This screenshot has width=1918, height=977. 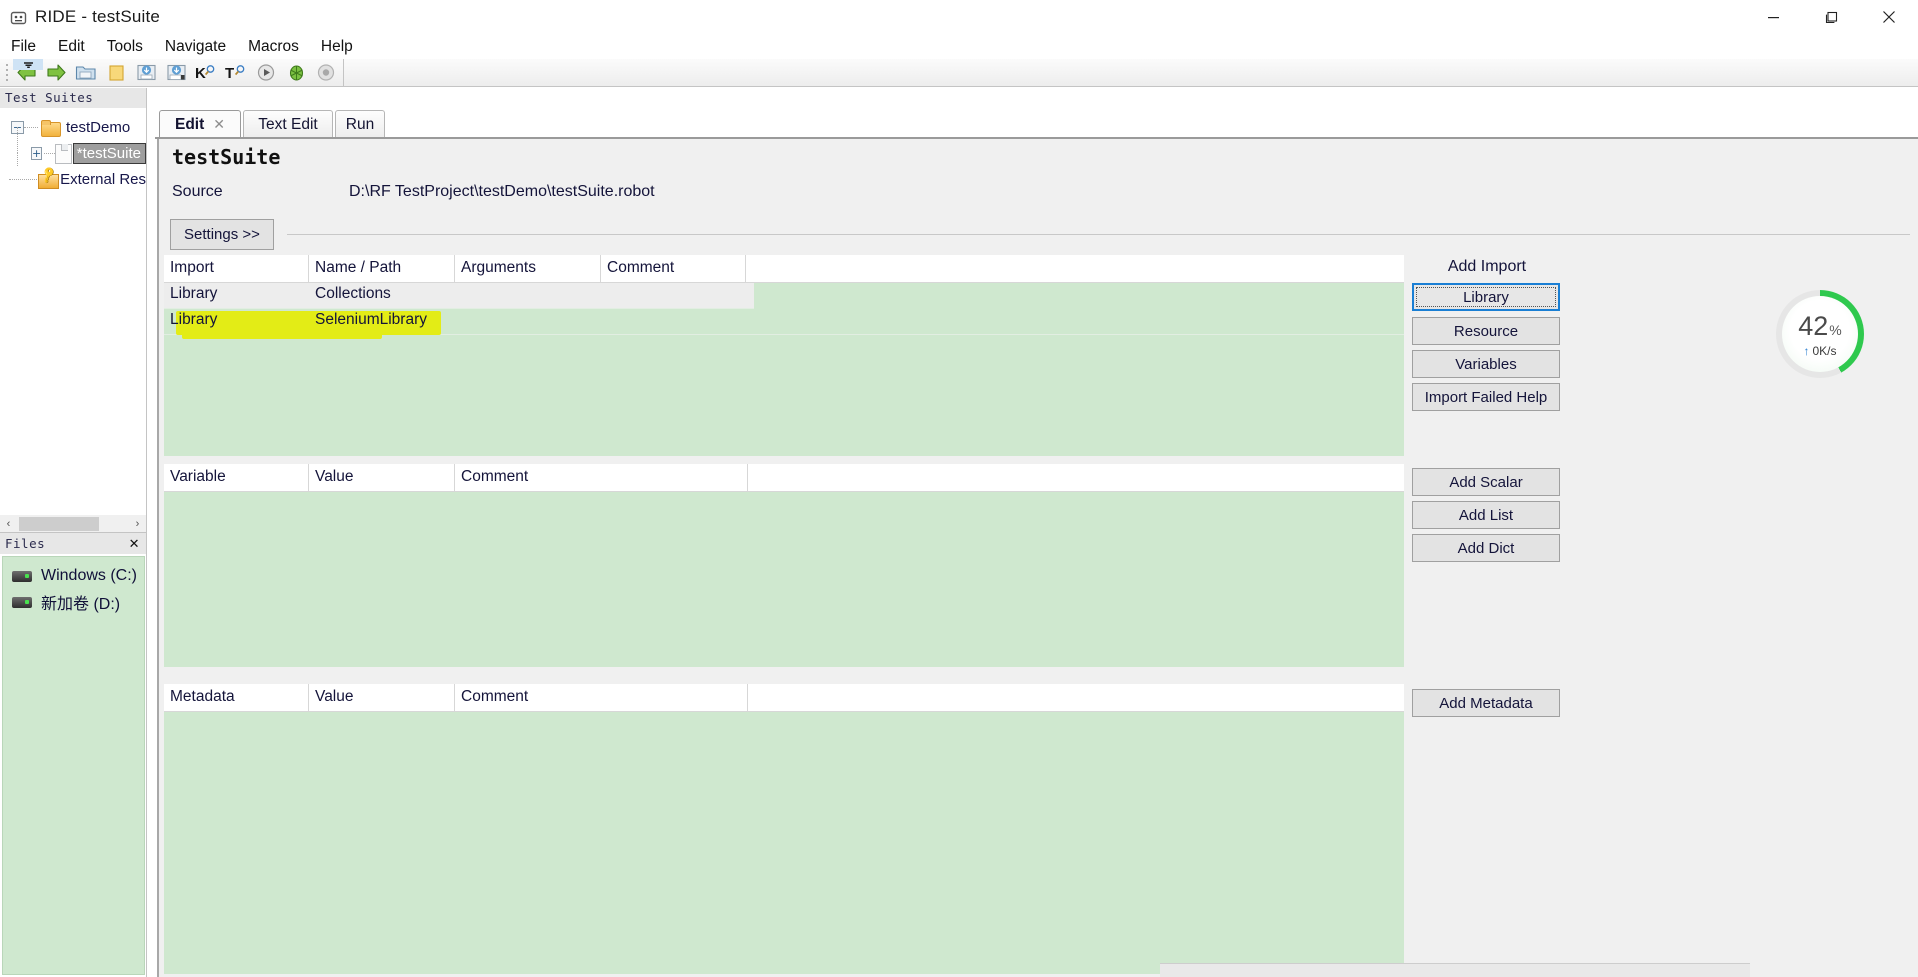 What do you see at coordinates (222, 234) in the screenshot?
I see `settings-toggle-button: Settings >>` at bounding box center [222, 234].